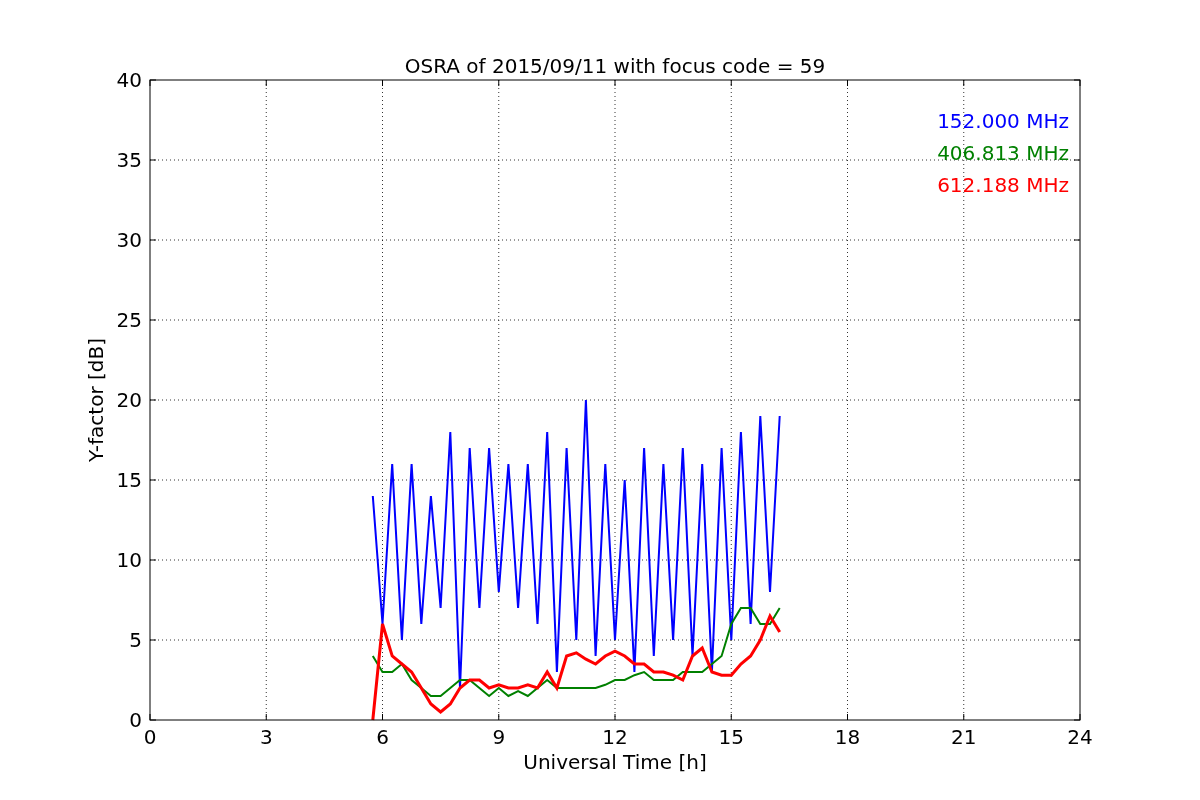 Image resolution: width=1200 pixels, height=800 pixels. I want to click on tick-label: 10, so click(129, 560).